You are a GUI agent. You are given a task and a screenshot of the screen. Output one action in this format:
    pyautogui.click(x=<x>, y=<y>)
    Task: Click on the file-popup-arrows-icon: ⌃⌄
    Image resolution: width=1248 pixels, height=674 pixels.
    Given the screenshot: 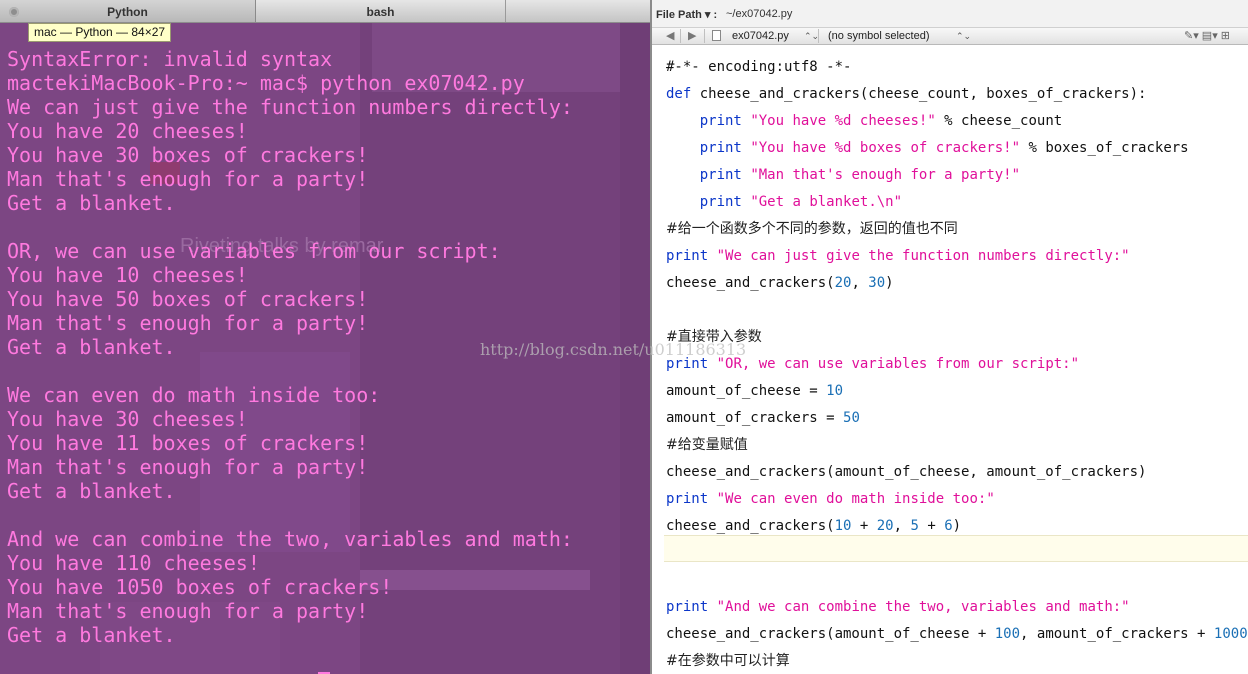 What is the action you would take?
    pyautogui.click(x=811, y=36)
    